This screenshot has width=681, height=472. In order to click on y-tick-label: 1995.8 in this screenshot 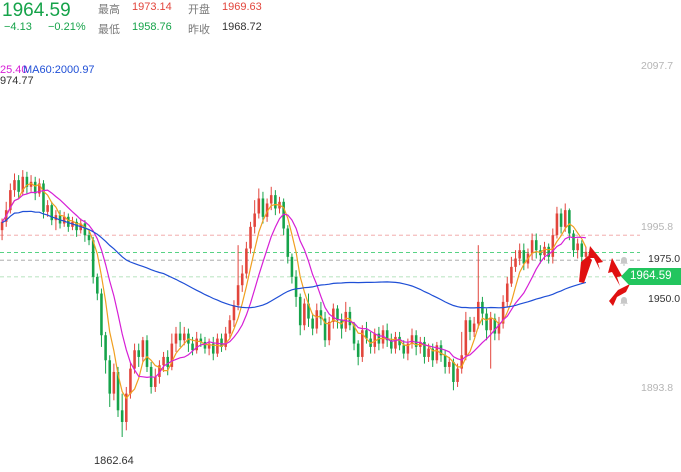, I will do `click(657, 227)`.